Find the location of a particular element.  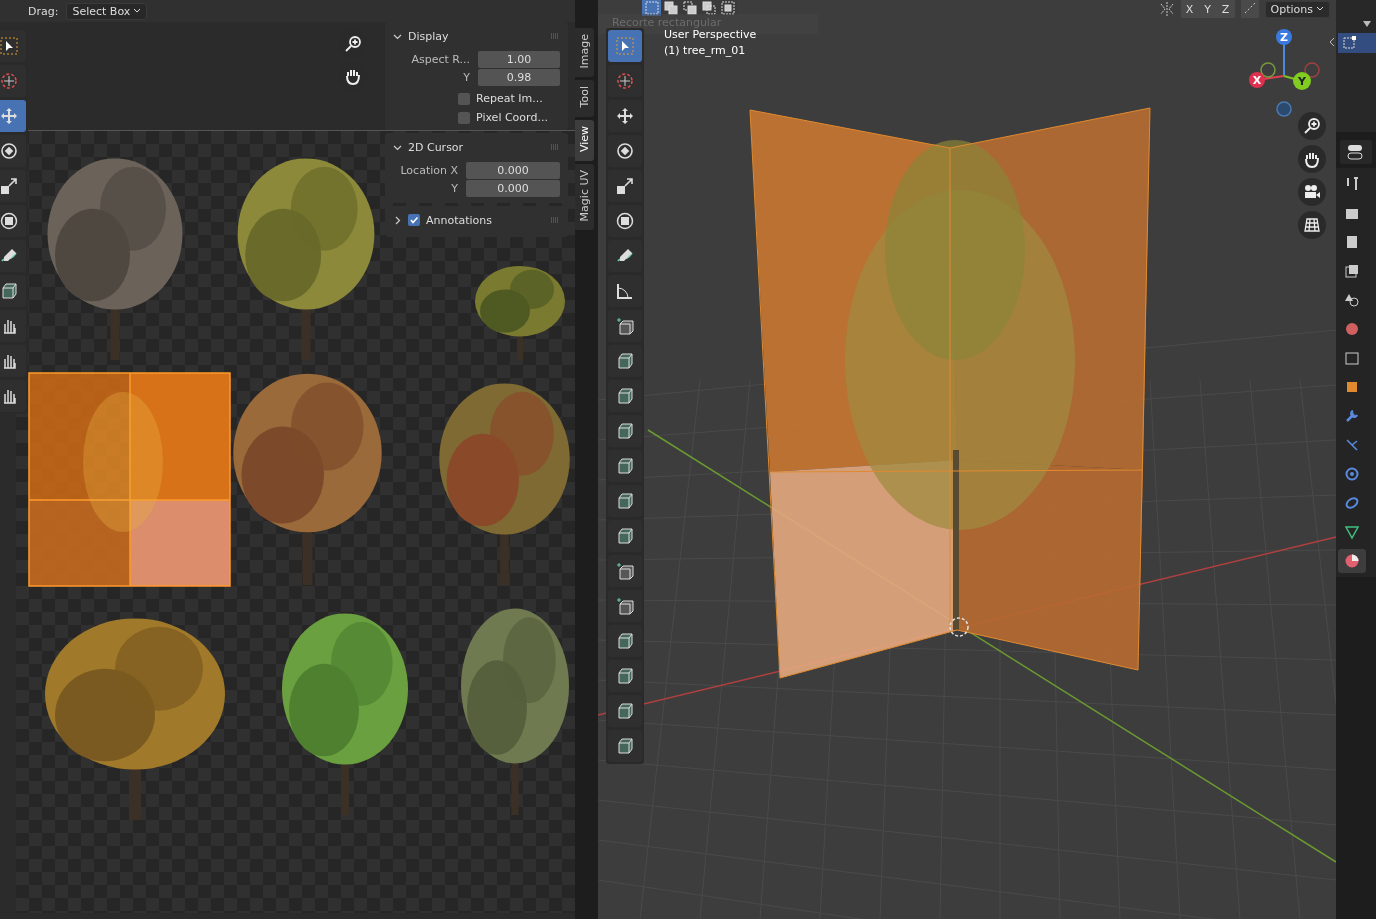

axis-gizmo: Z X Y is located at coordinates (1288, 73).